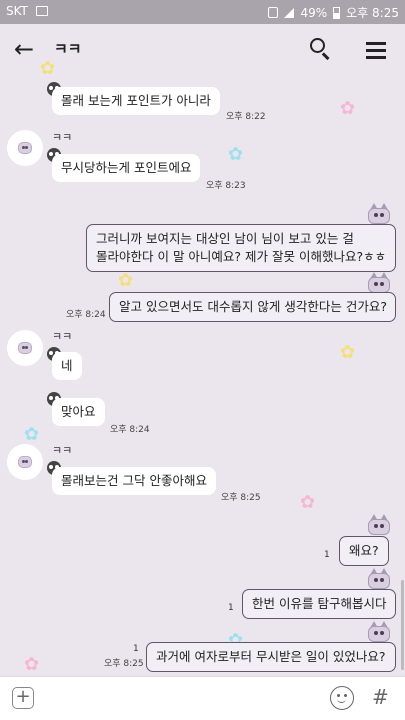 The height and width of the screenshot is (720, 405). Describe the element at coordinates (246, 117) in the screenshot. I see `message-time: 오후 8:22` at that location.